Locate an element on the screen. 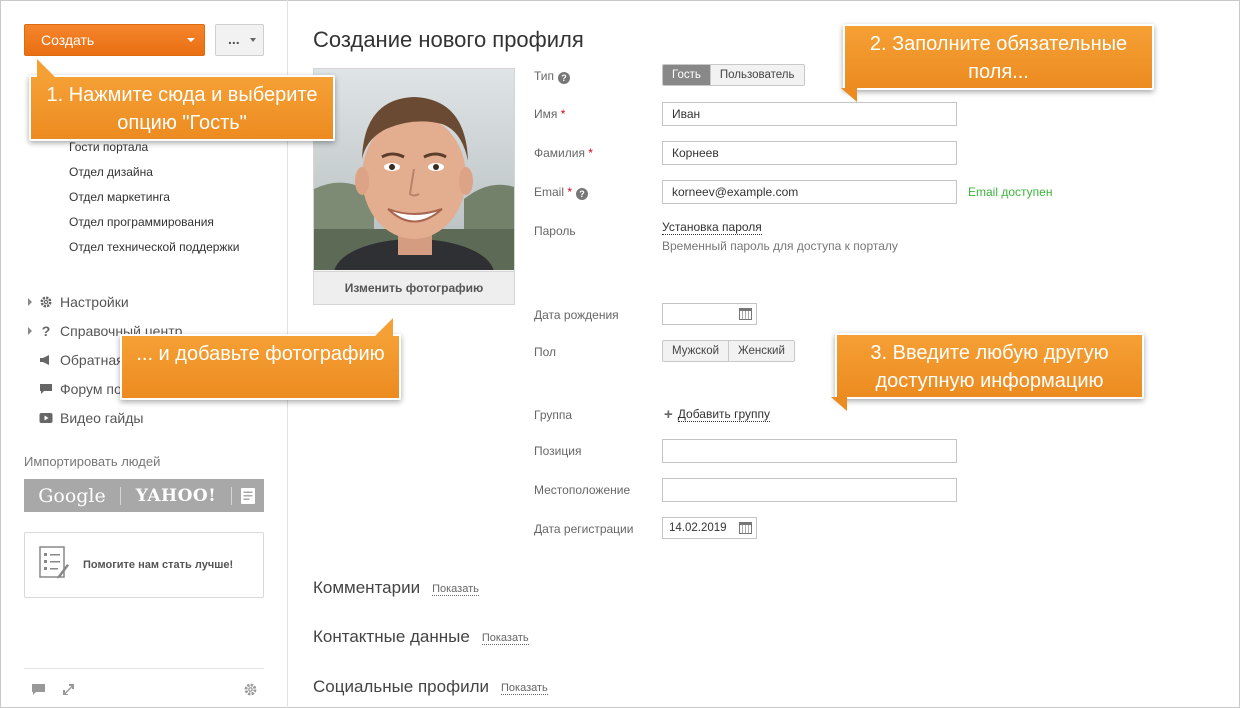  show-contacts-link: Показать is located at coordinates (505, 638).